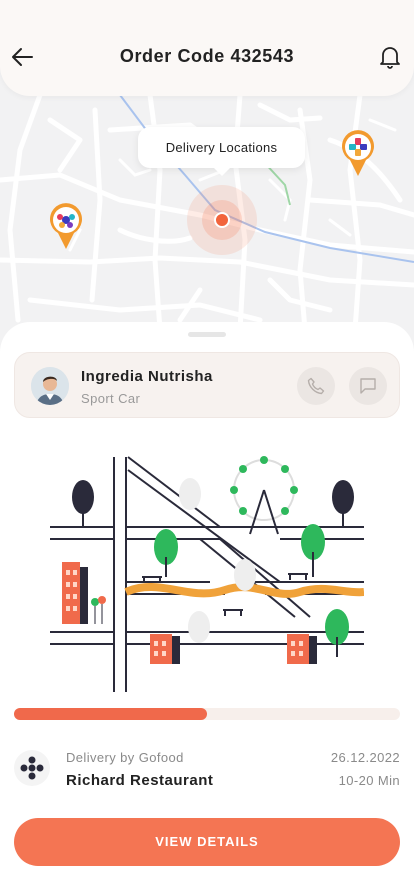  Describe the element at coordinates (66, 227) in the screenshot. I see `restaurant-pin-icon` at that location.